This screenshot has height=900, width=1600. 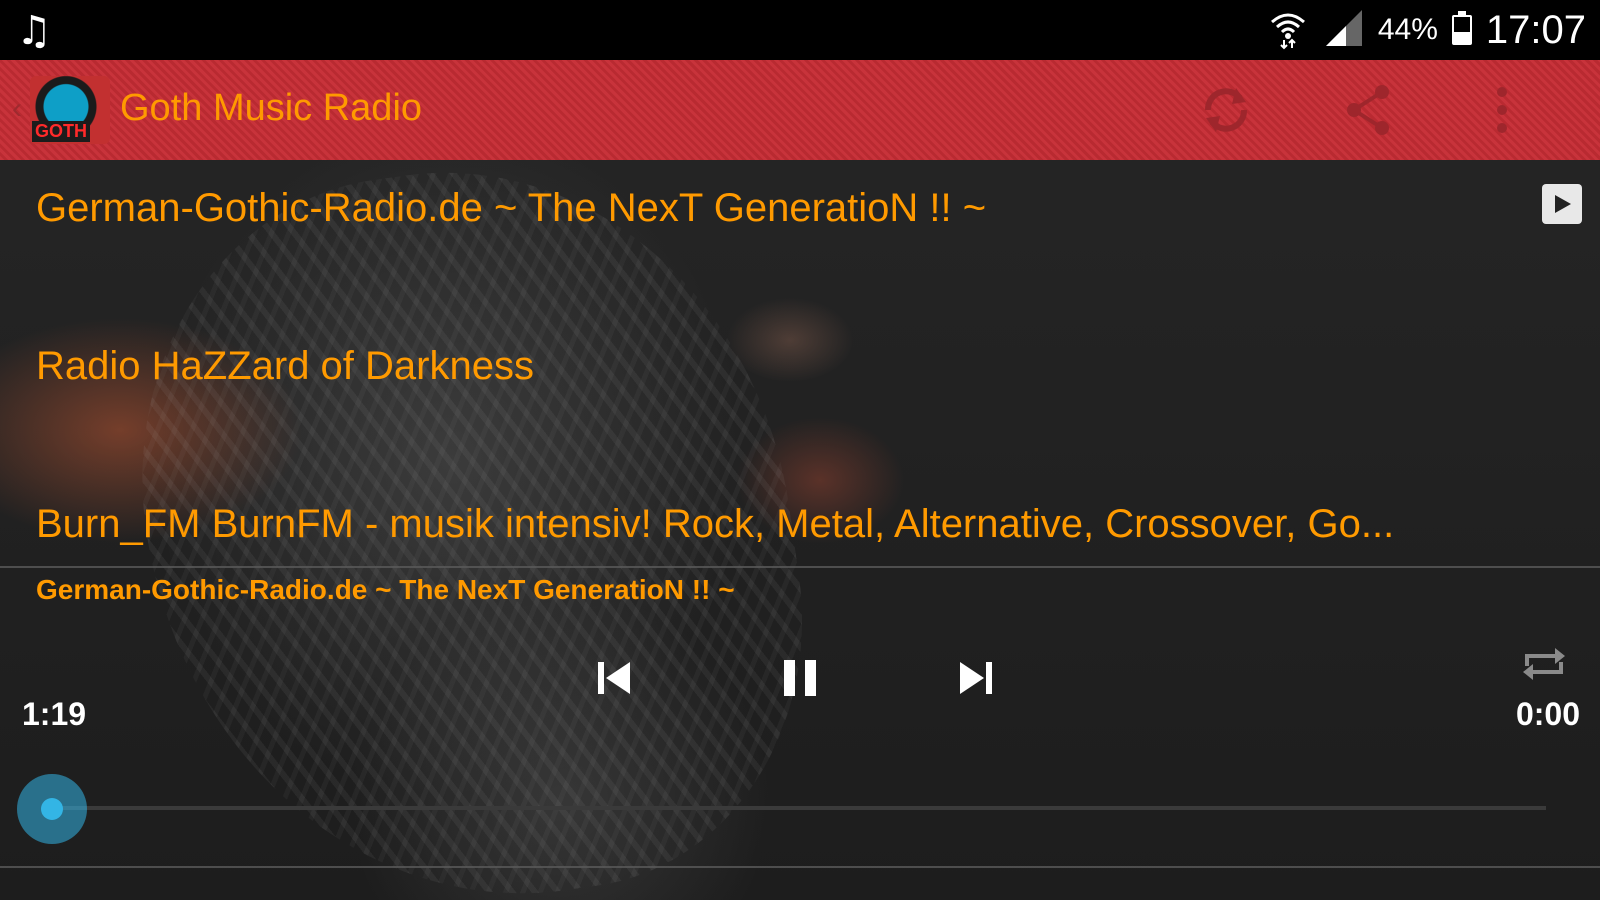 What do you see at coordinates (271, 108) in the screenshot?
I see `app-title: Goth Music Radio` at bounding box center [271, 108].